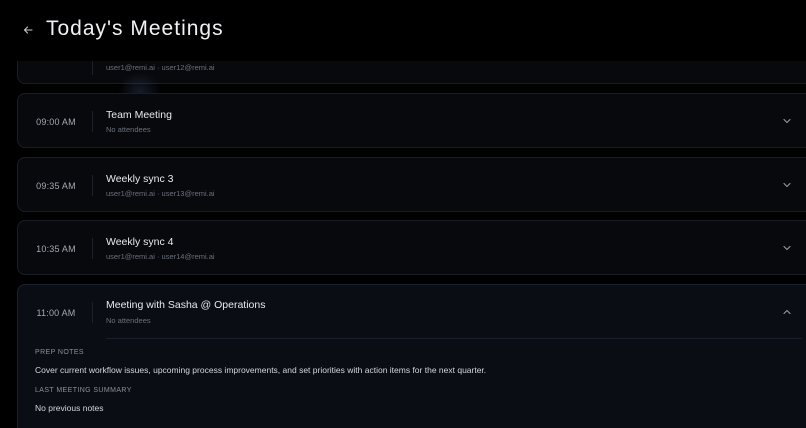  What do you see at coordinates (787, 312) in the screenshot?
I see `chevron-up-icon` at bounding box center [787, 312].